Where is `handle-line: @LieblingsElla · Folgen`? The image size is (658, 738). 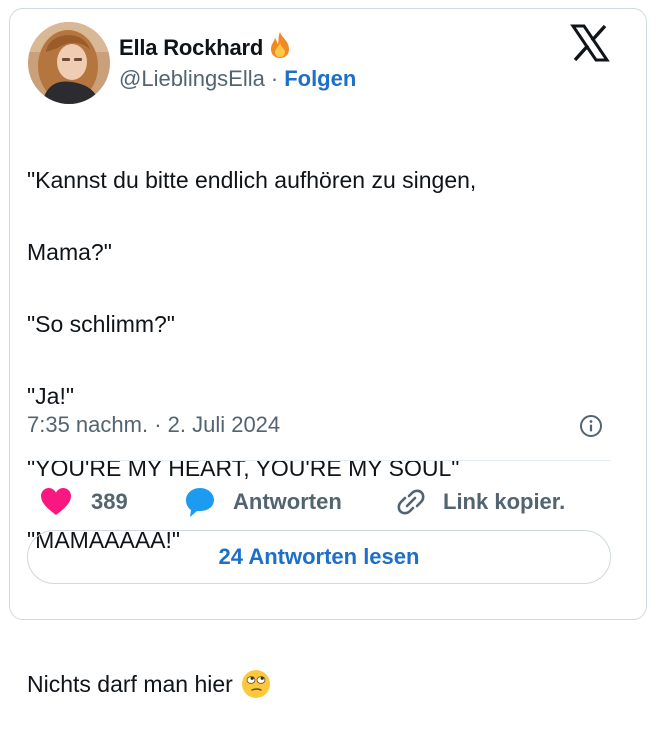 handle-line: @LieblingsElla · Folgen is located at coordinates (237, 79).